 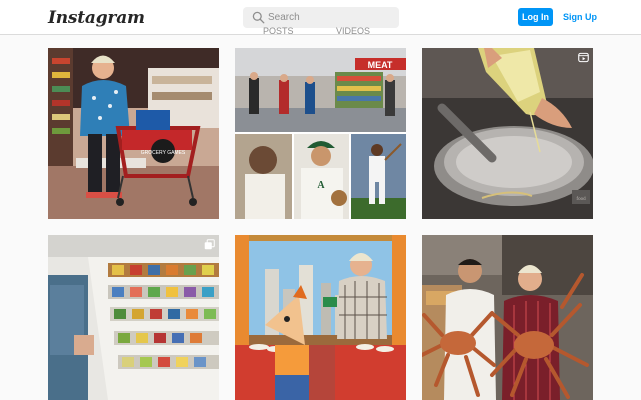 What do you see at coordinates (320, 31) in the screenshot?
I see `profile-tabs: POSTS VIDEOS` at bounding box center [320, 31].